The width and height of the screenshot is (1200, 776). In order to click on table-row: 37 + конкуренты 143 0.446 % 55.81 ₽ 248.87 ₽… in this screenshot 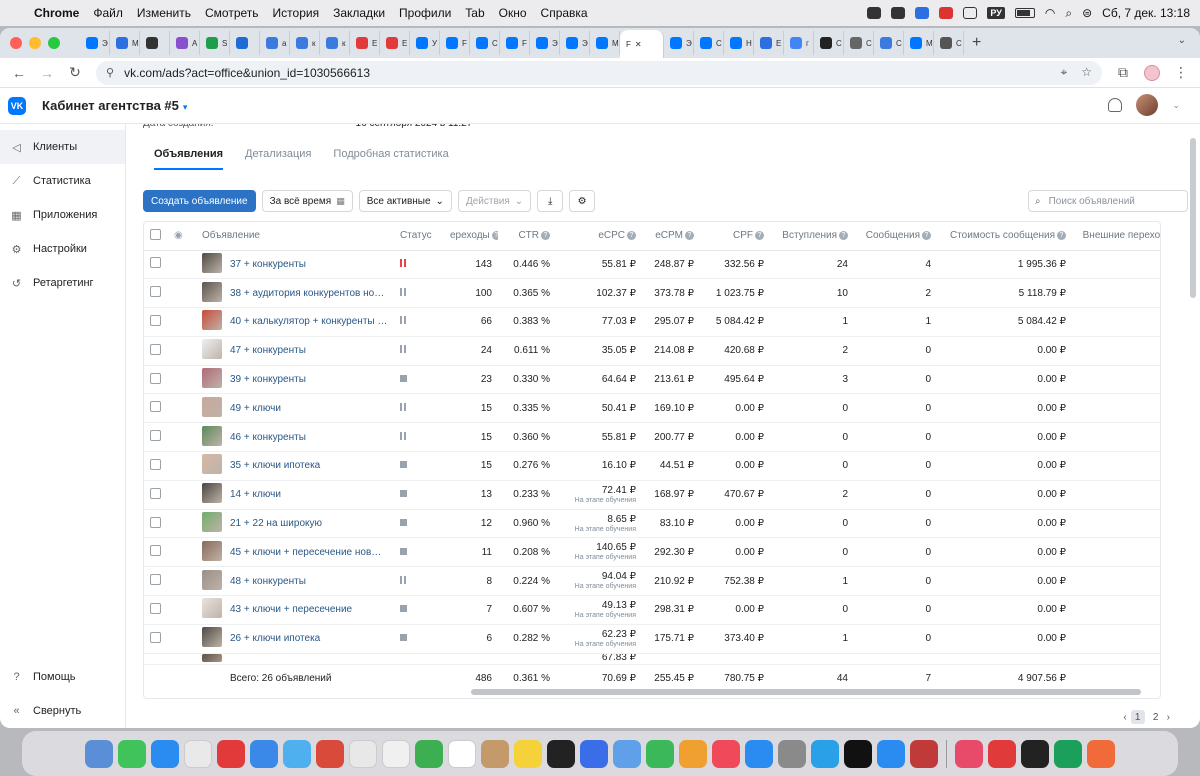, I will do `click(652, 265)`.